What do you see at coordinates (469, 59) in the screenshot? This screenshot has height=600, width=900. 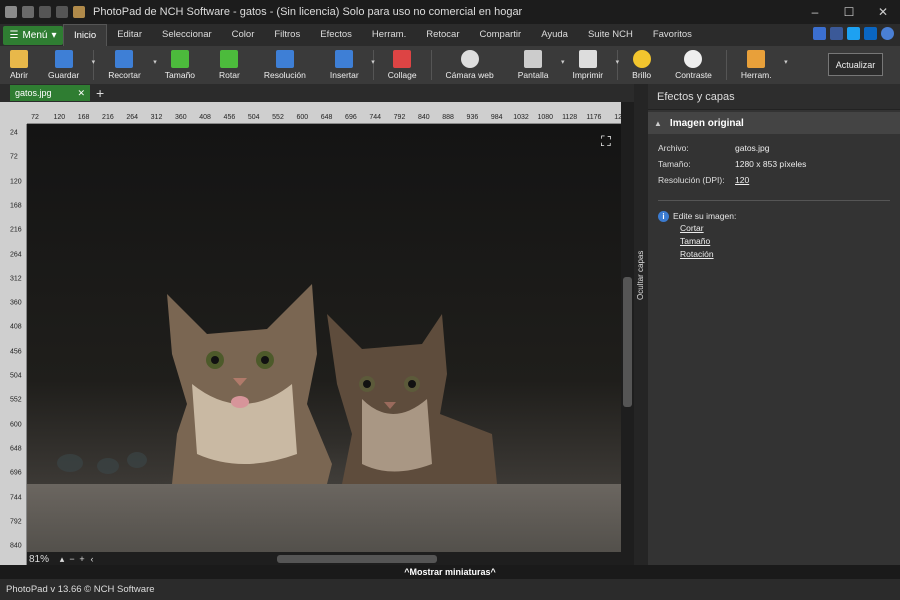 I see `webcam-icon` at bounding box center [469, 59].